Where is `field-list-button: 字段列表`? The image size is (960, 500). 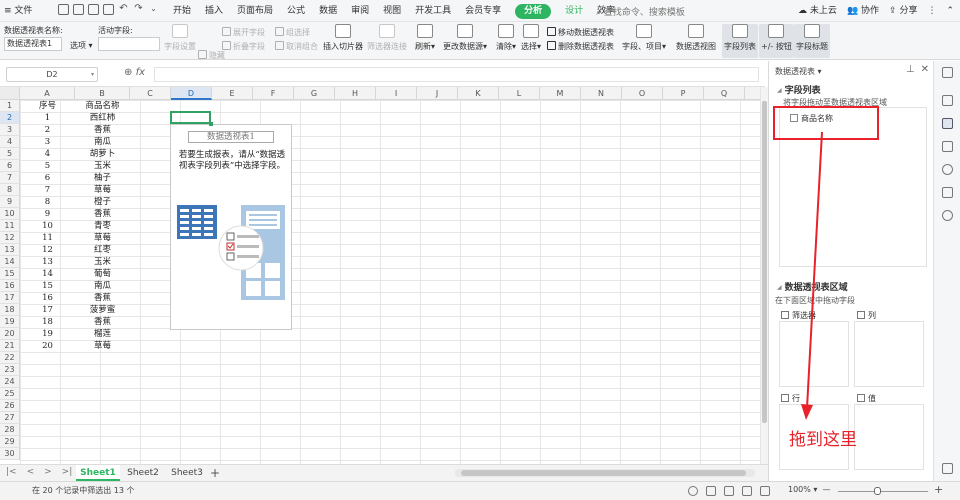
field-list-button: 字段列表 is located at coordinates (740, 41).